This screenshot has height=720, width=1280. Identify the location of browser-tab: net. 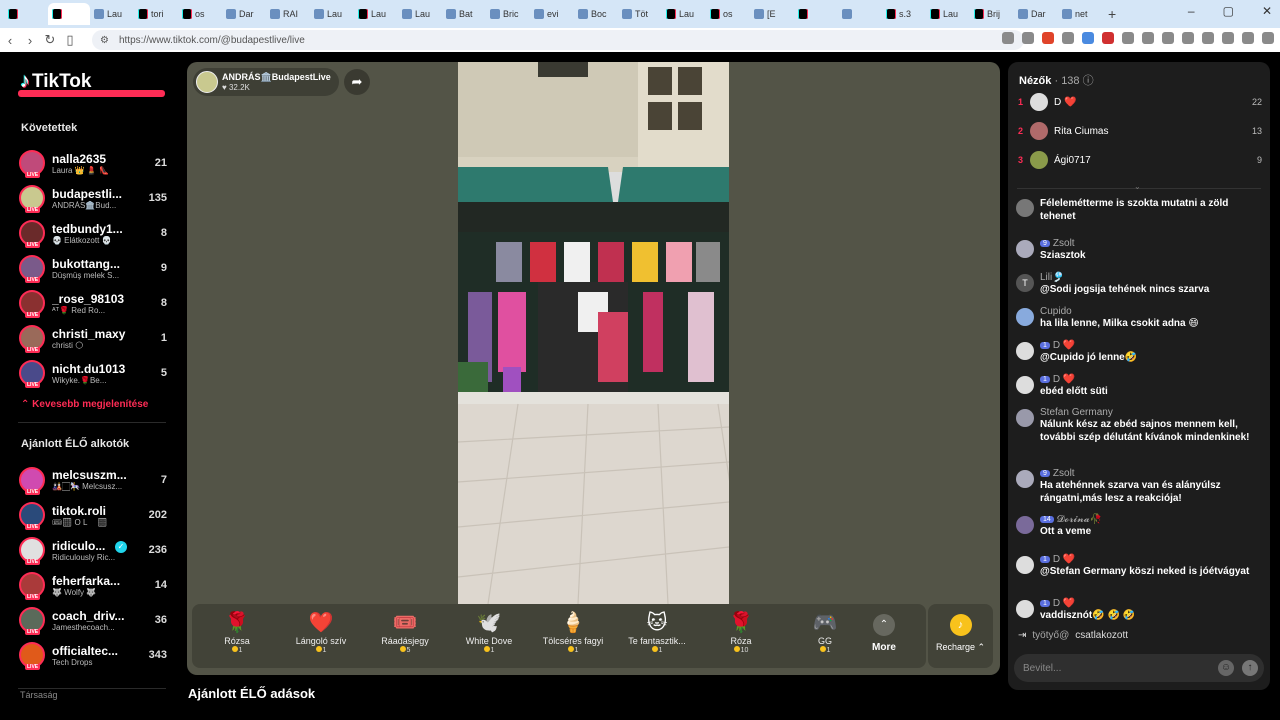
(1080, 14).